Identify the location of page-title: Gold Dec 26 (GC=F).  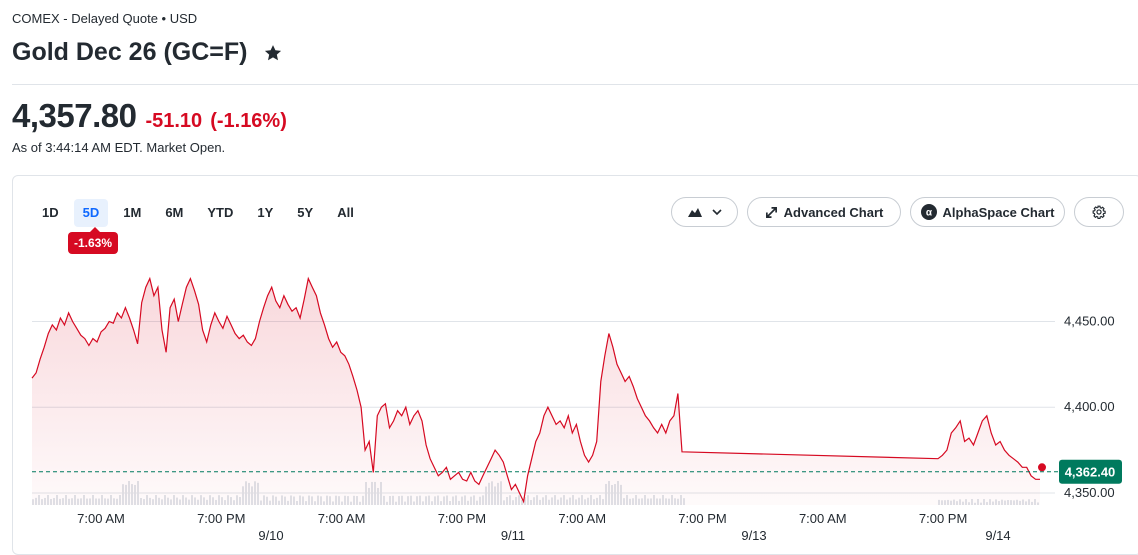
(130, 52).